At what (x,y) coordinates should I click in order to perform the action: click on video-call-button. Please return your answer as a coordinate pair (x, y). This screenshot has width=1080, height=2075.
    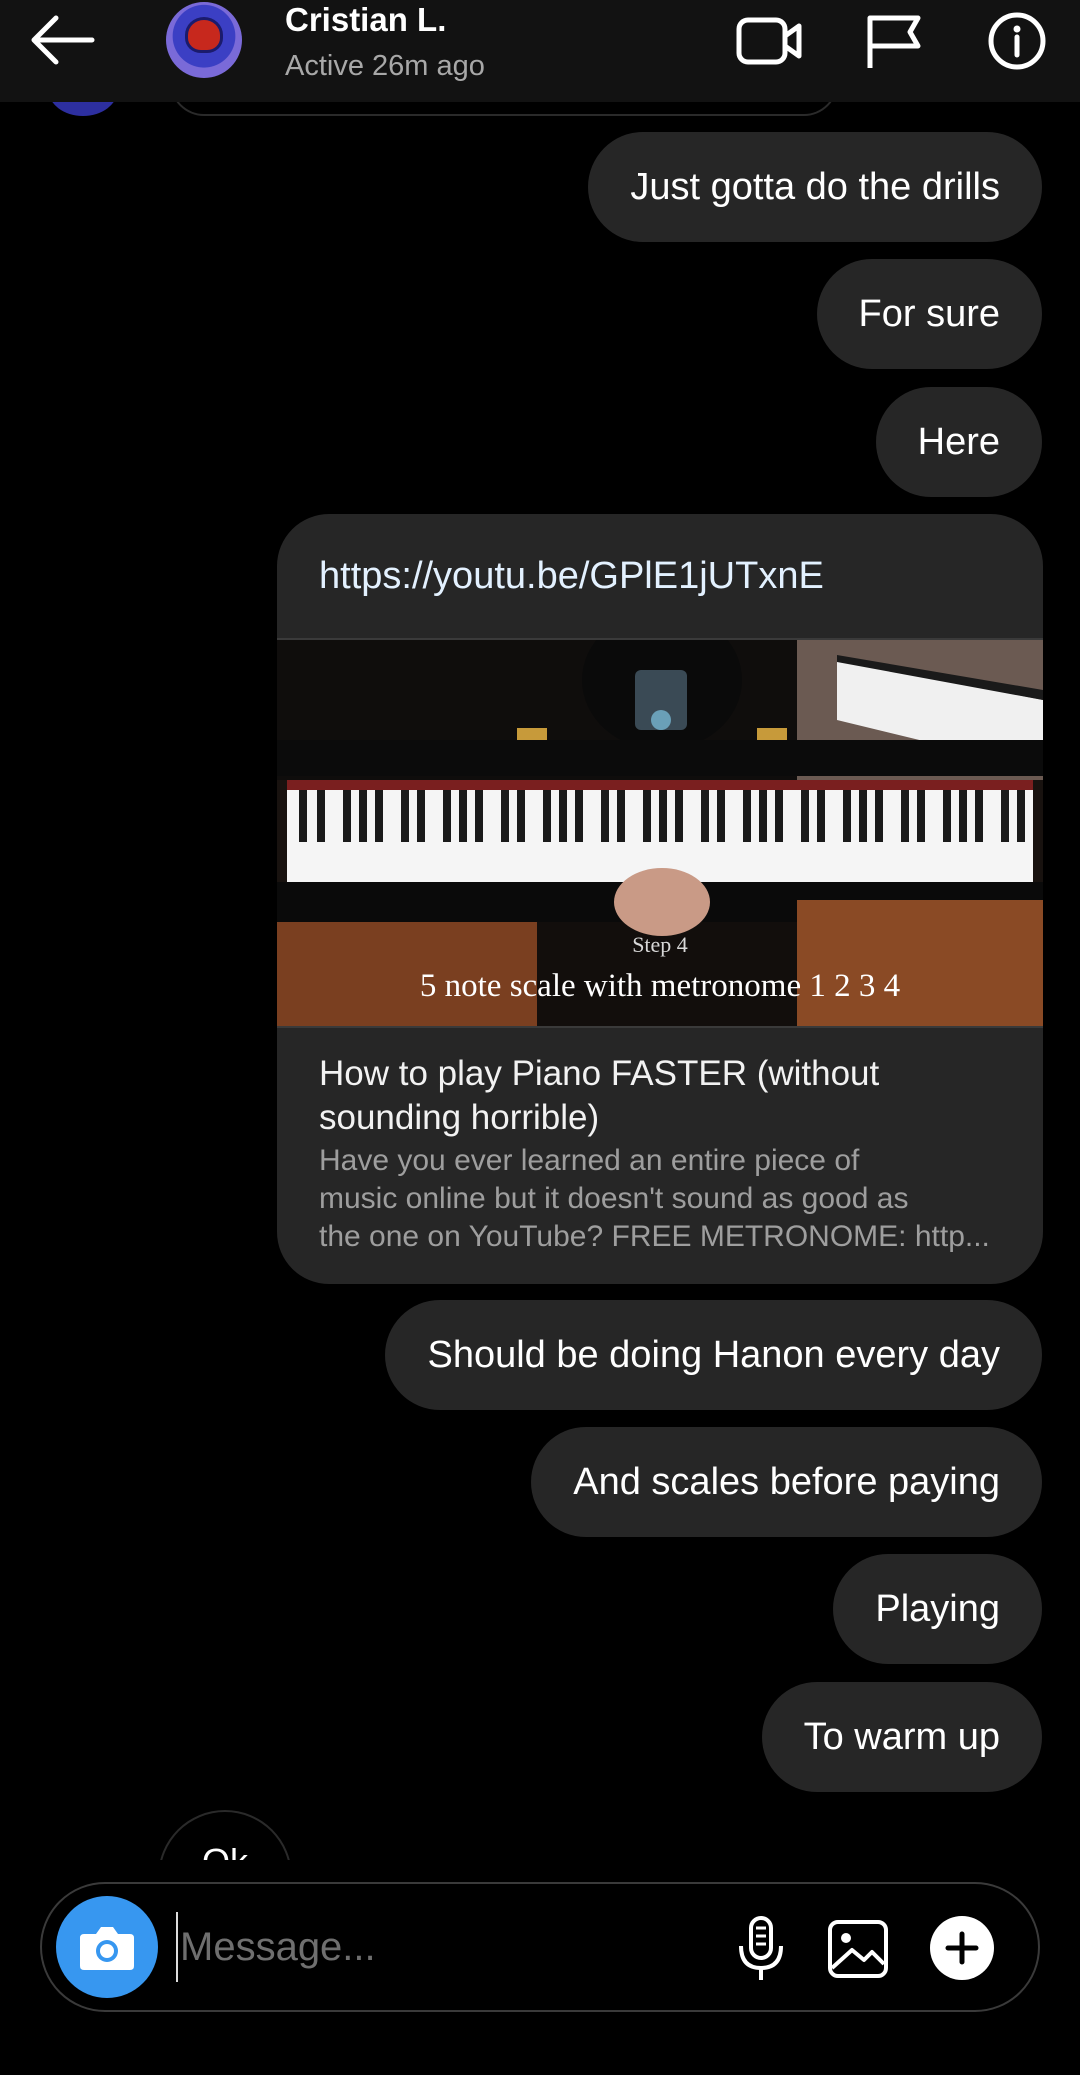
    Looking at the image, I should click on (770, 41).